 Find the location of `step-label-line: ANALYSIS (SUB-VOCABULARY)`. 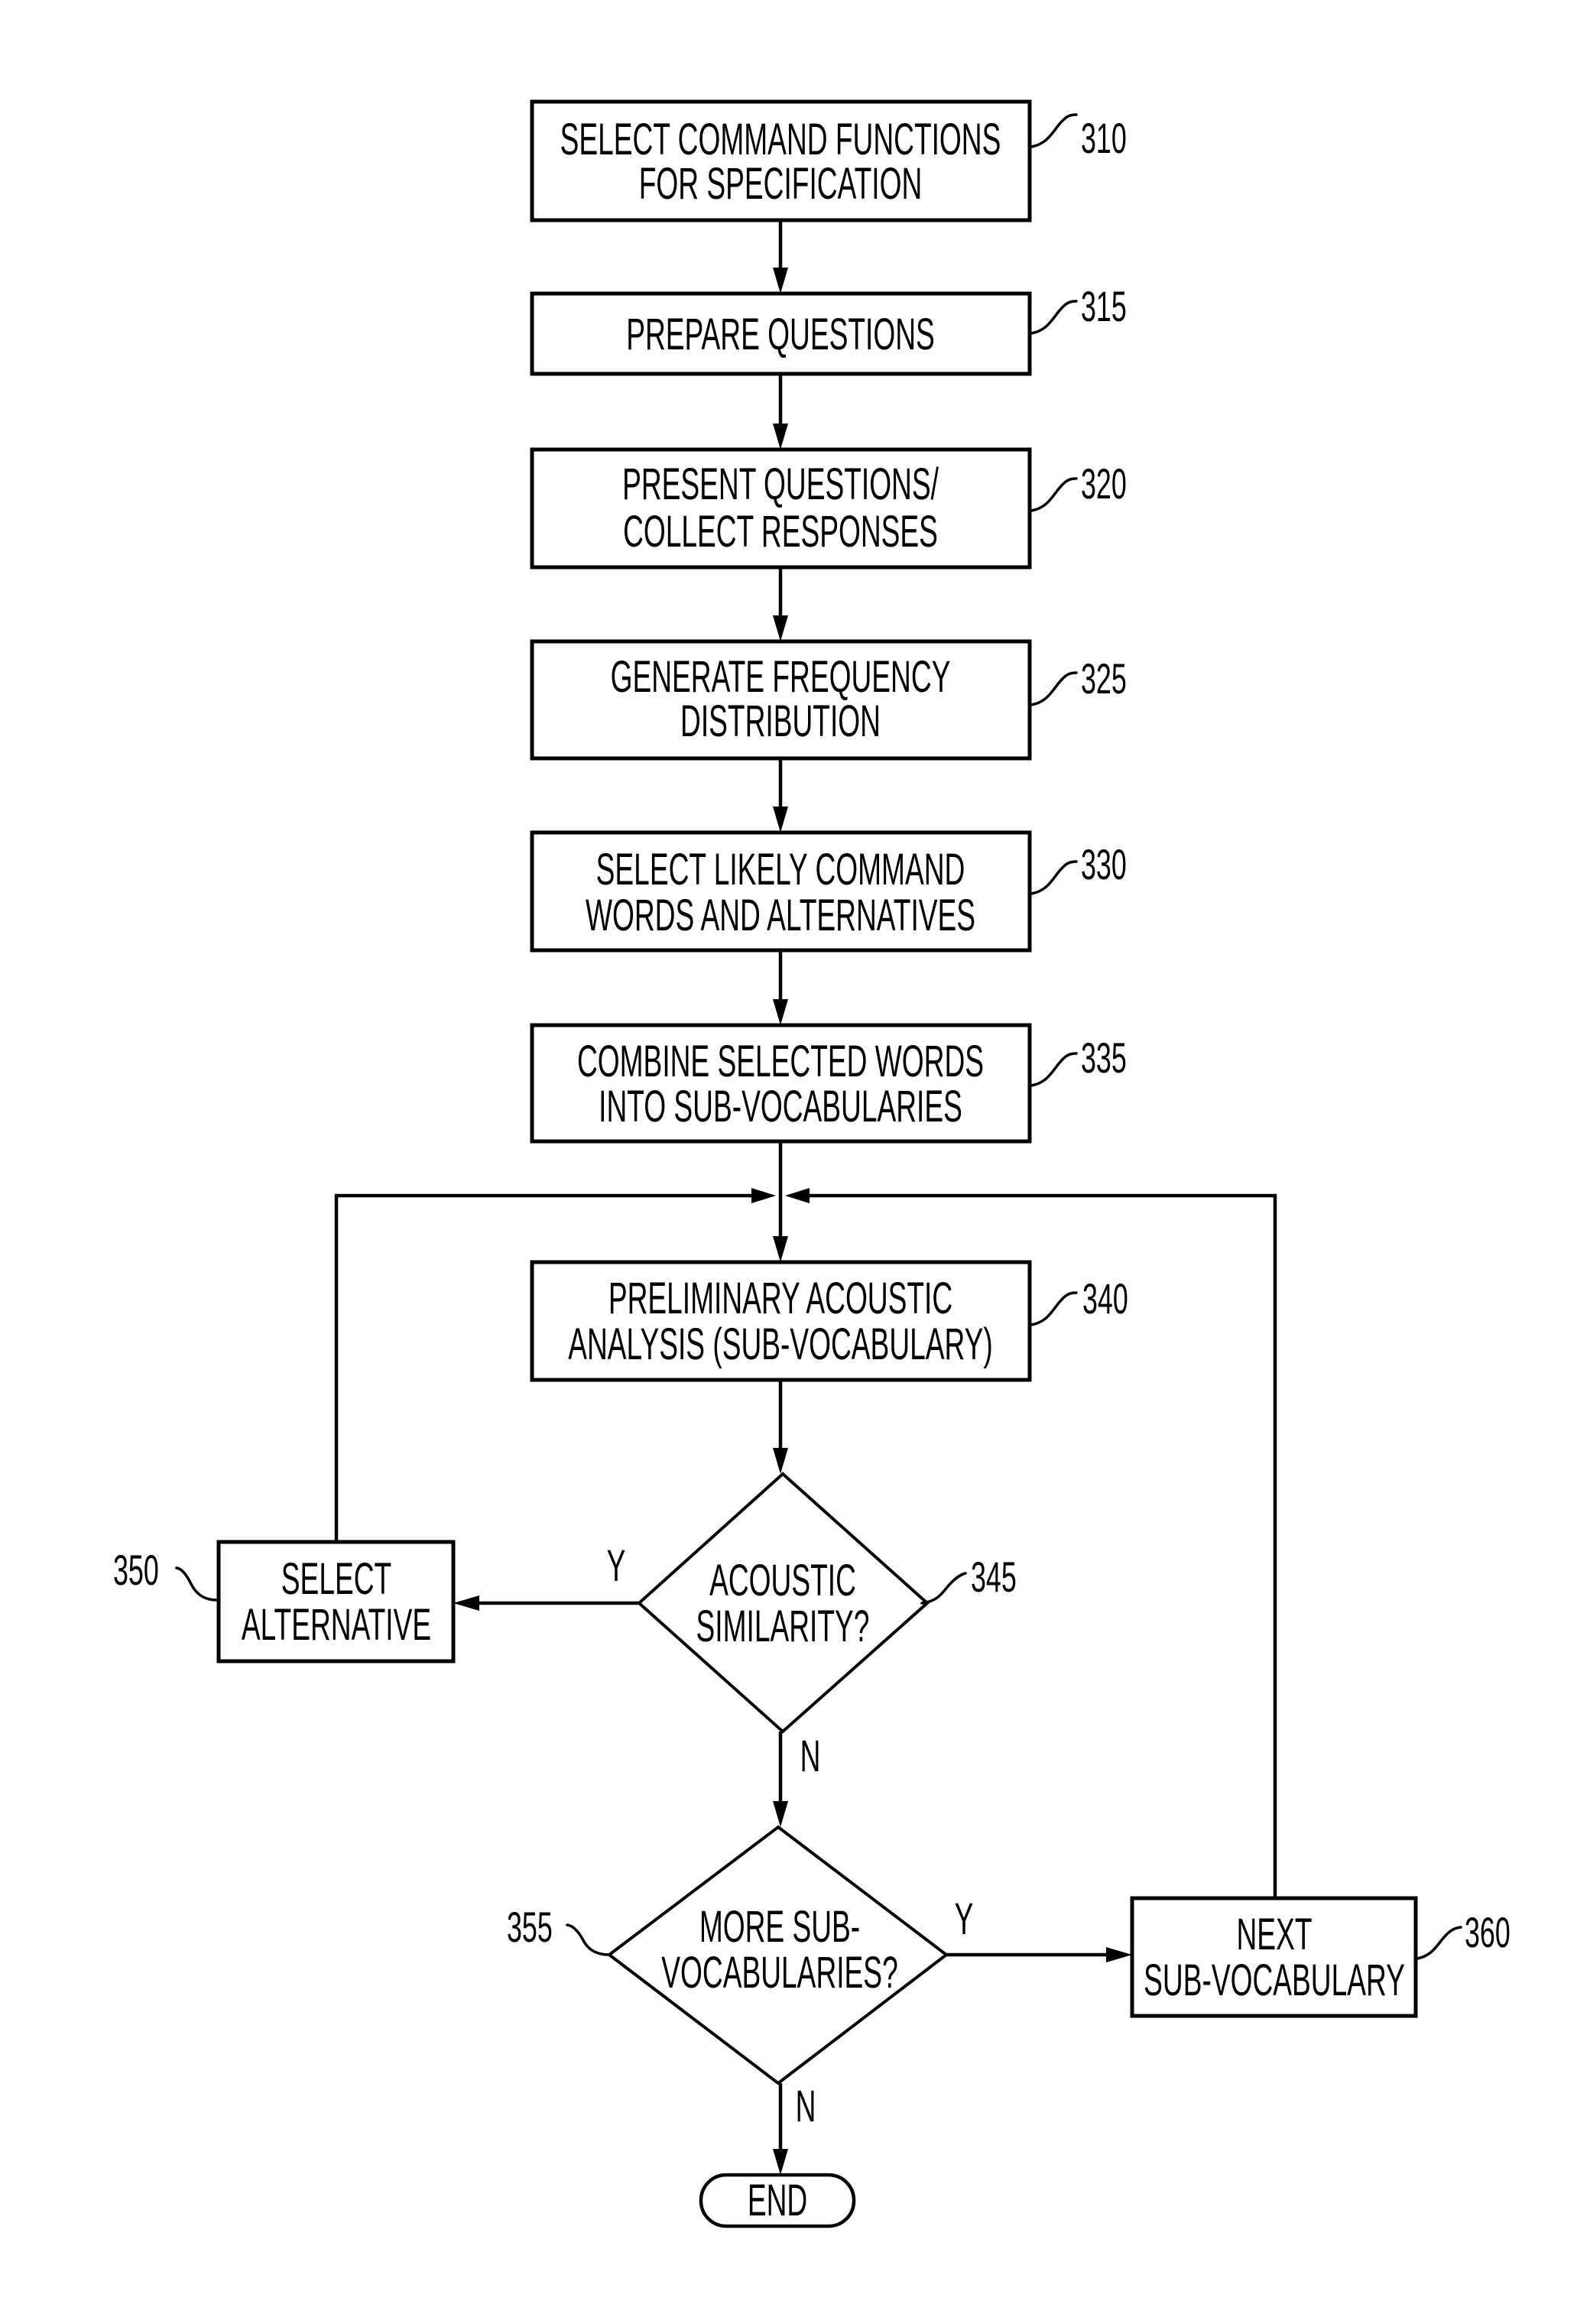

step-label-line: ANALYSIS (SUB-VOCABULARY) is located at coordinates (780, 1344).